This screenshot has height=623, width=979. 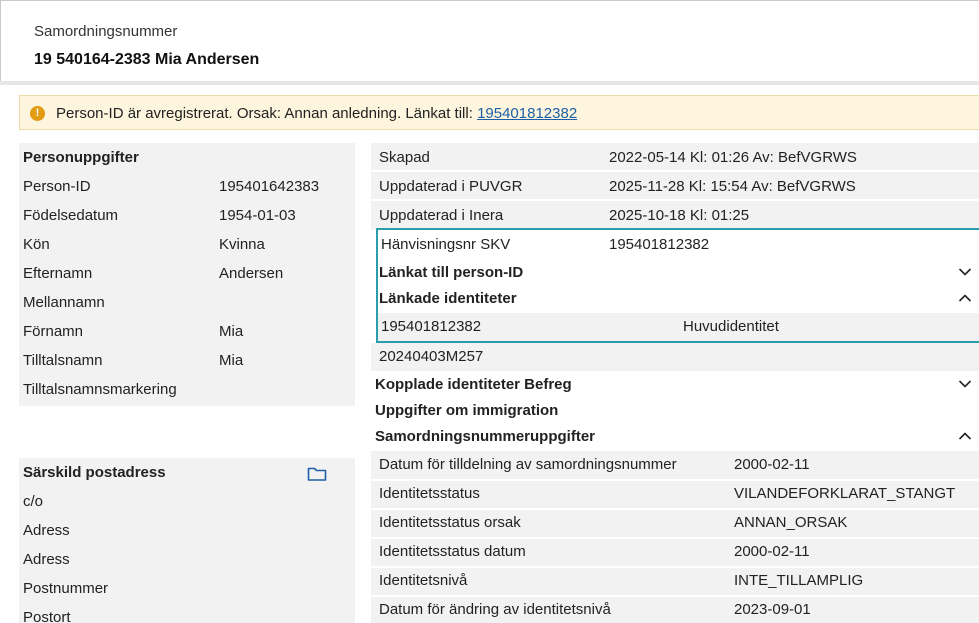 I want to click on gender-value: Kvinna, so click(x=242, y=244).